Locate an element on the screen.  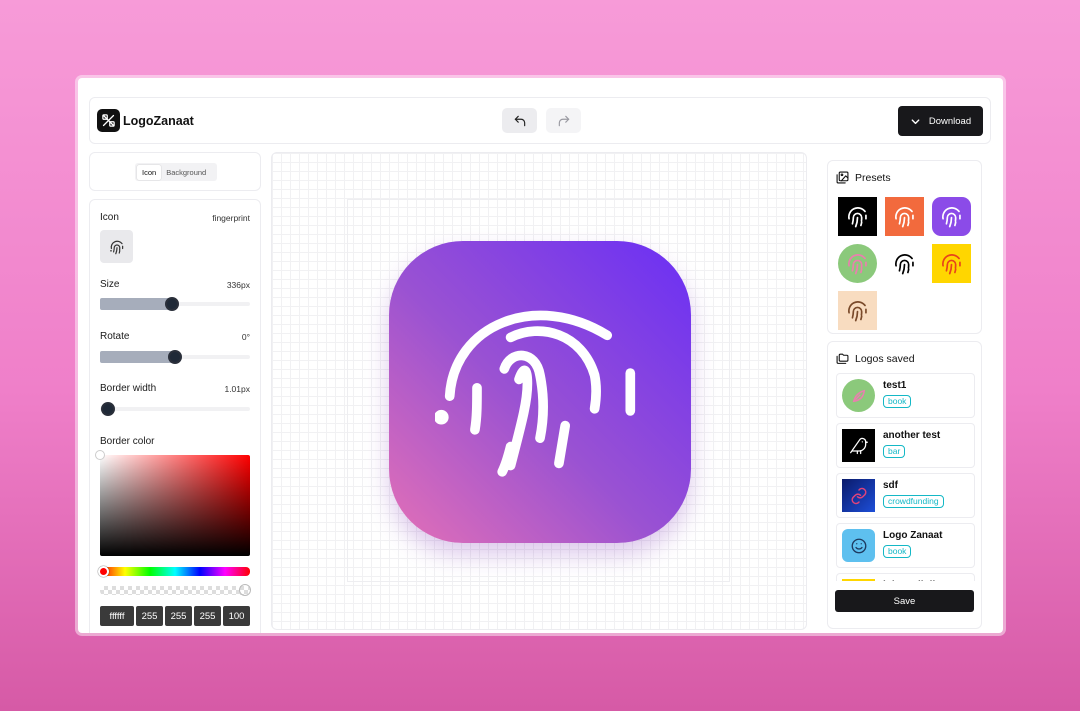
saved-logo-name: Logo Zanaat is located at coordinates (913, 535).